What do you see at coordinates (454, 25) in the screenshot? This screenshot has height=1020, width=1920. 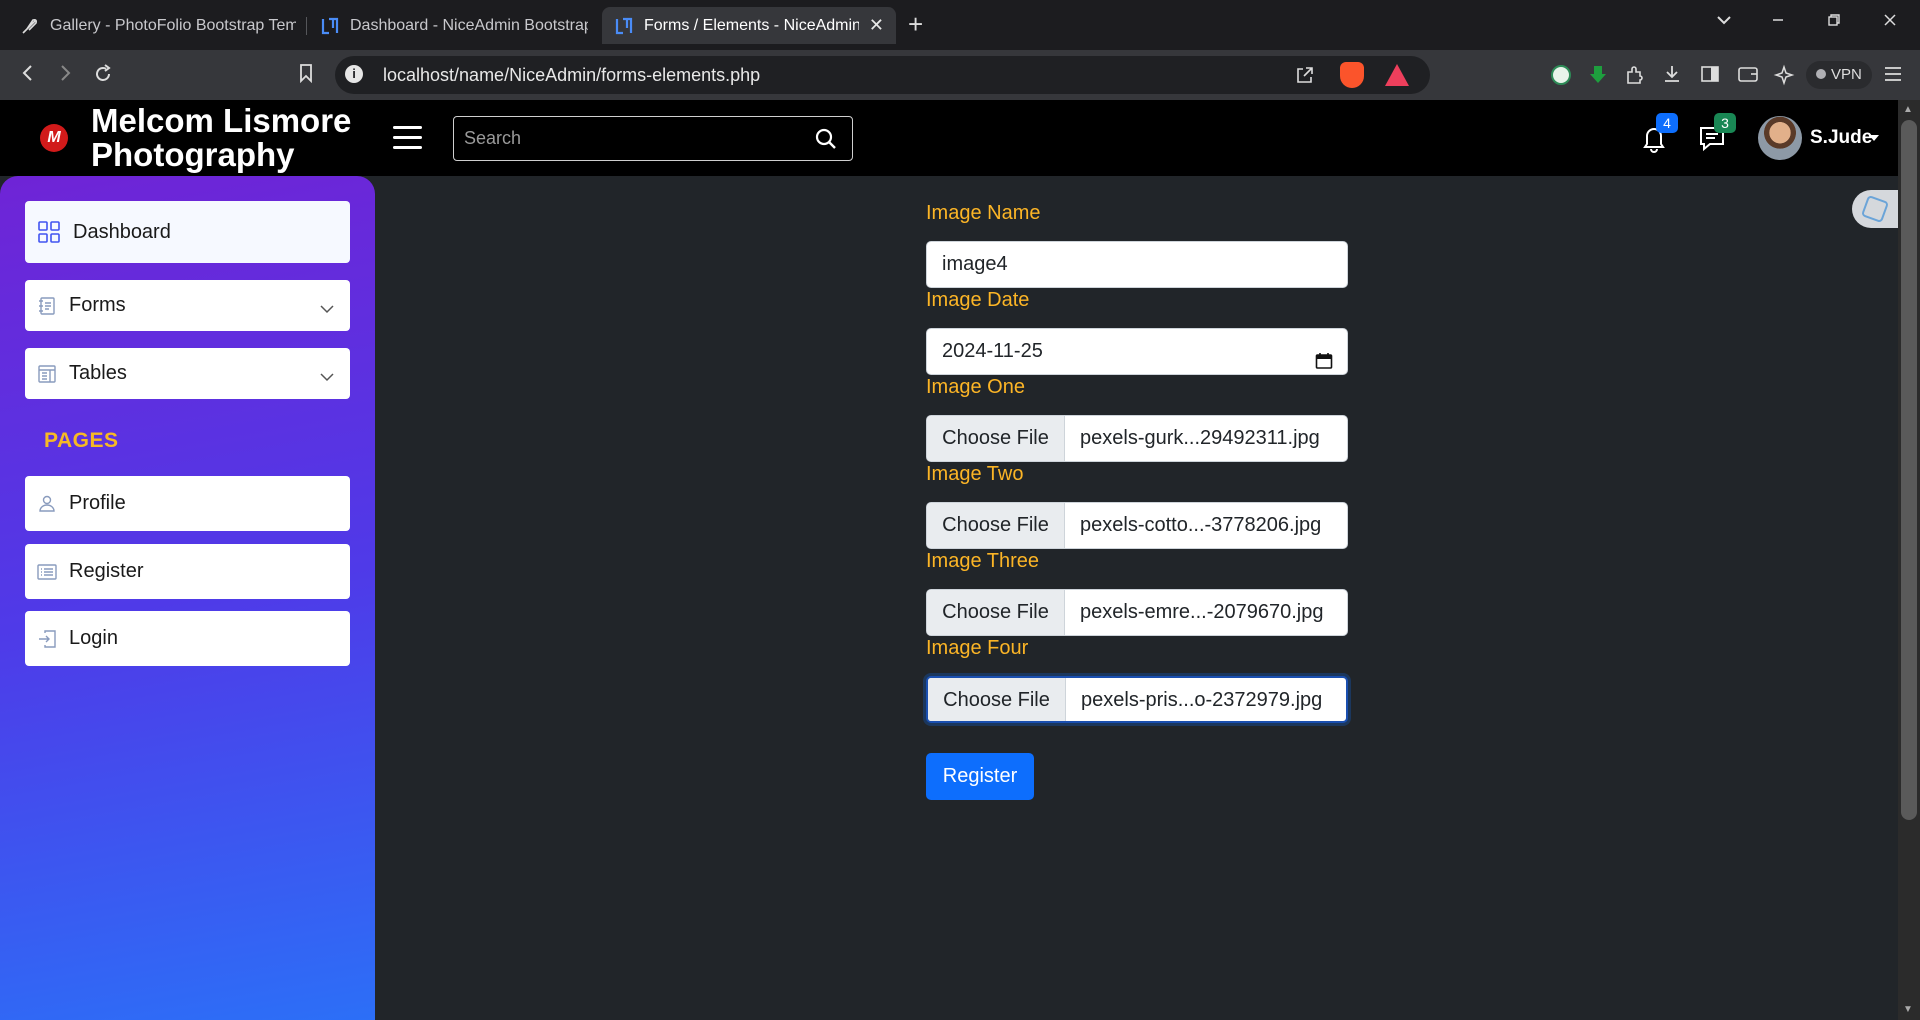 I see `browser-tab-dashboard: Dashboard - NiceAdmin Bootstrap T` at bounding box center [454, 25].